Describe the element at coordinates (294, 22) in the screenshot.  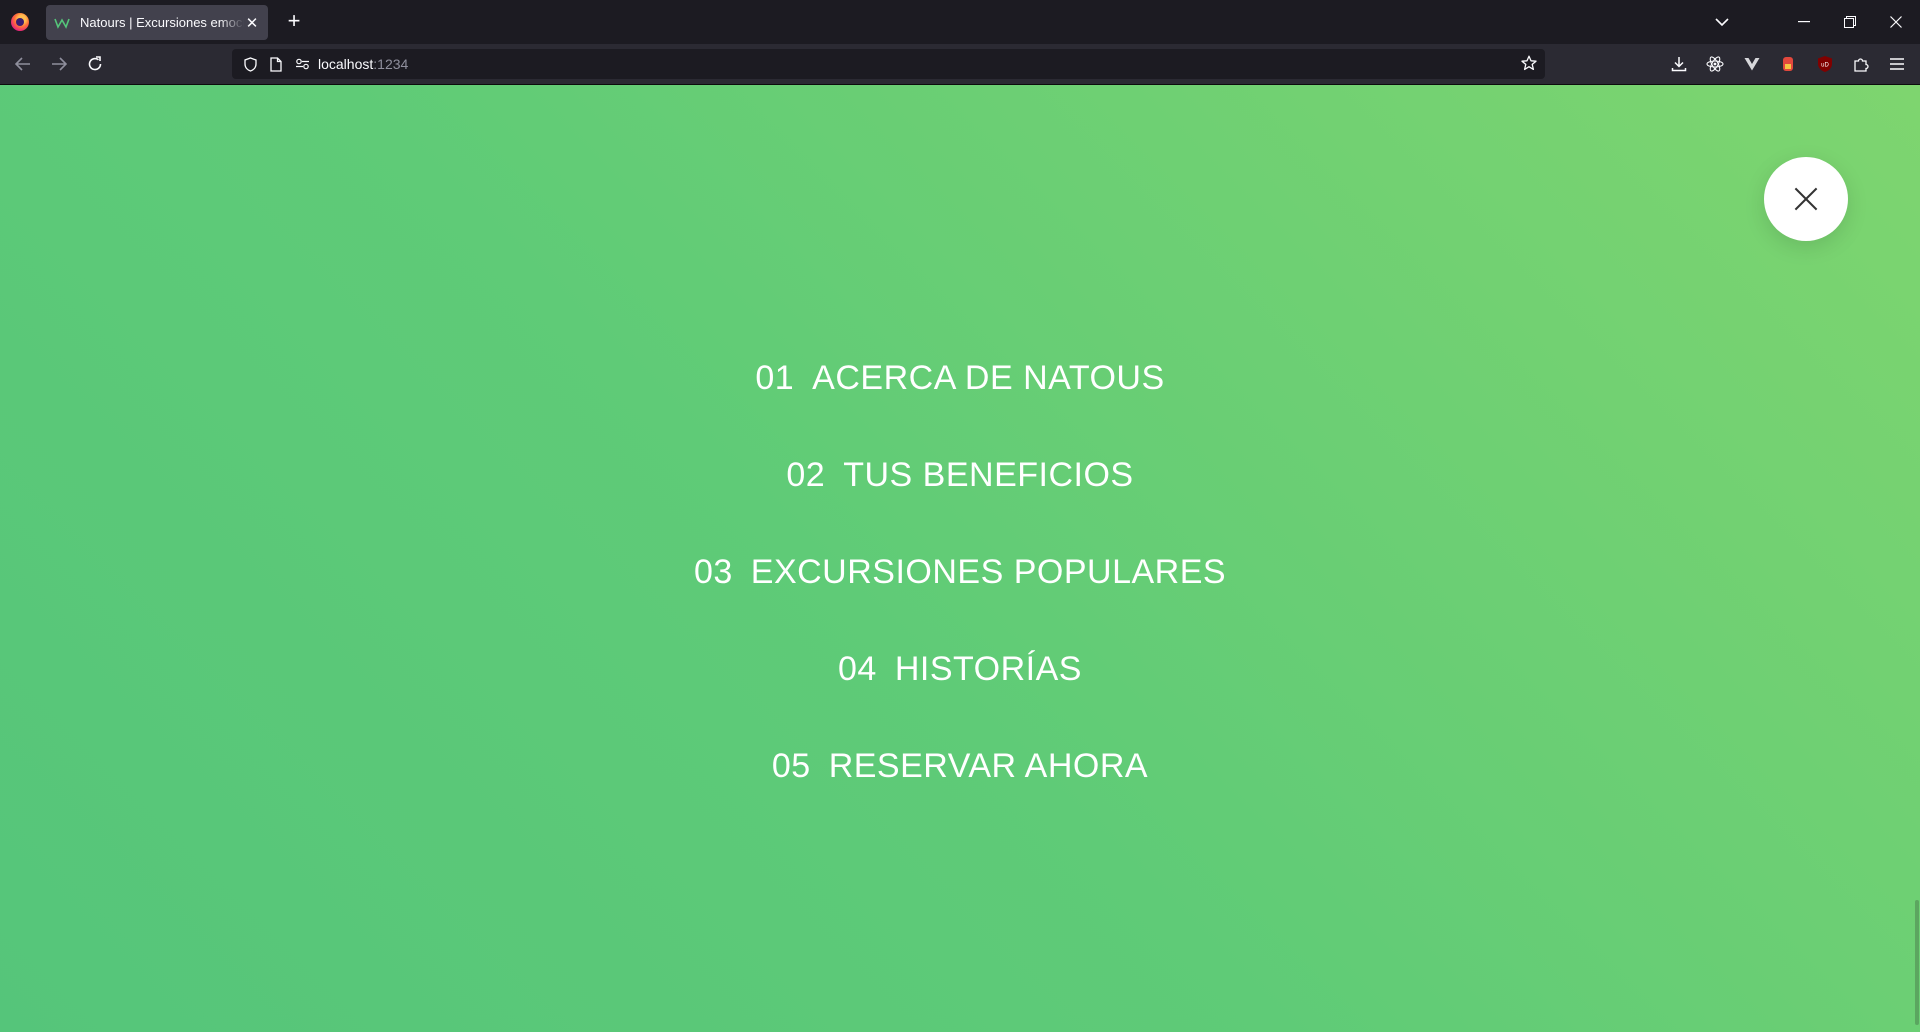
I see `new-tab-button: +` at that location.